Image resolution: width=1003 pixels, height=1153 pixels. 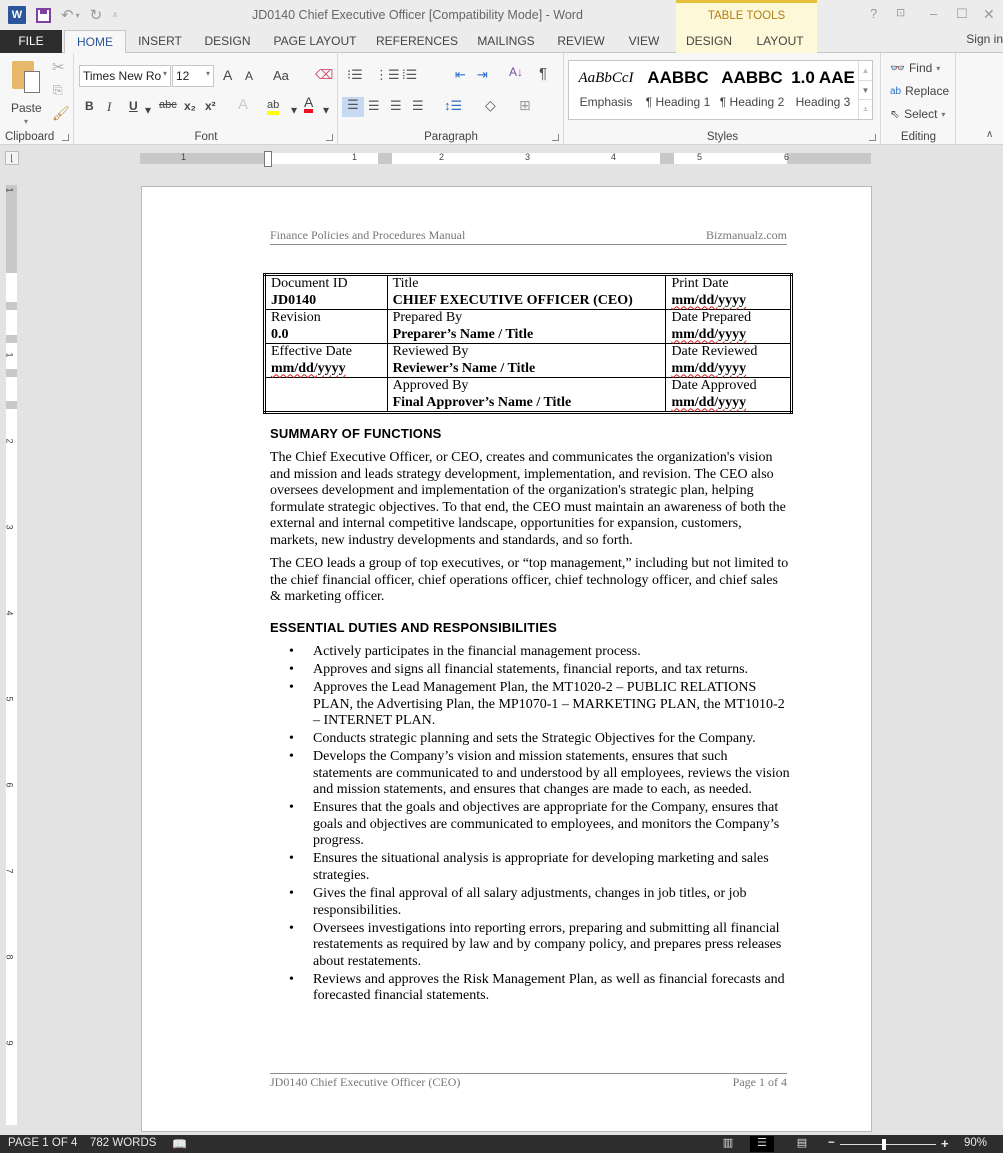 What do you see at coordinates (190, 106) in the screenshot?
I see `subscript-button: x₂` at bounding box center [190, 106].